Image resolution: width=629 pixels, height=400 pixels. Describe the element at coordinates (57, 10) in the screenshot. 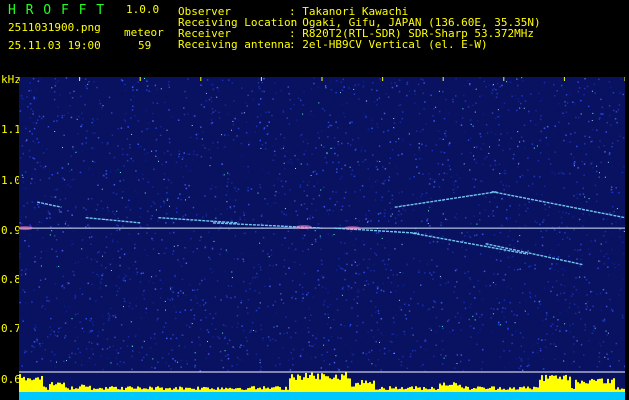

I see `app-title: H R O F F T` at that location.